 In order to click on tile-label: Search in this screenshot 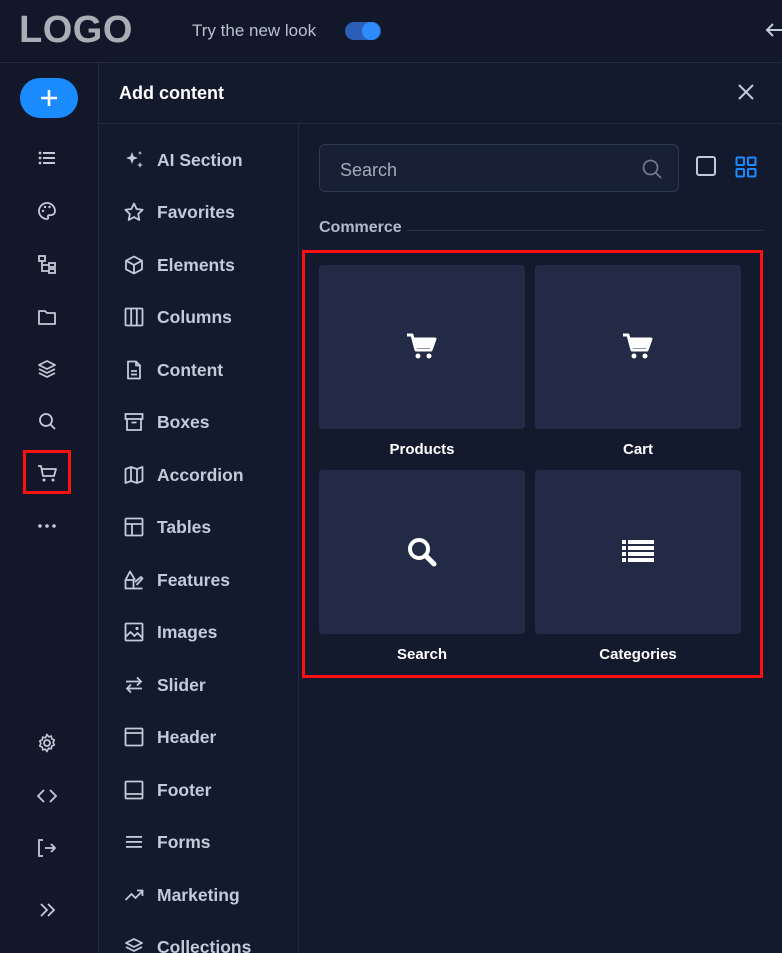, I will do `click(422, 654)`.